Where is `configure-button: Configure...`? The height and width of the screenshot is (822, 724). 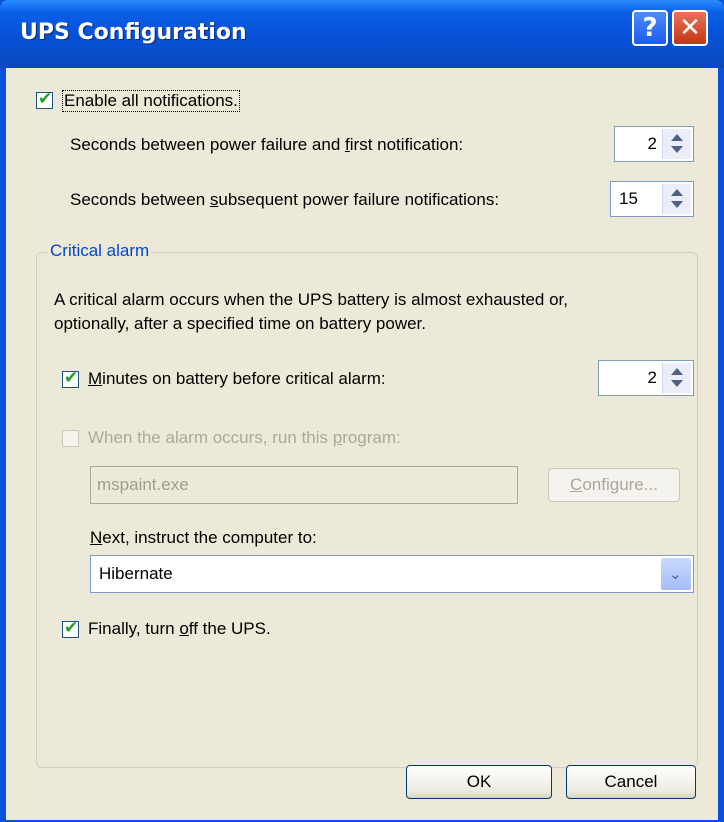
configure-button: Configure... is located at coordinates (614, 485).